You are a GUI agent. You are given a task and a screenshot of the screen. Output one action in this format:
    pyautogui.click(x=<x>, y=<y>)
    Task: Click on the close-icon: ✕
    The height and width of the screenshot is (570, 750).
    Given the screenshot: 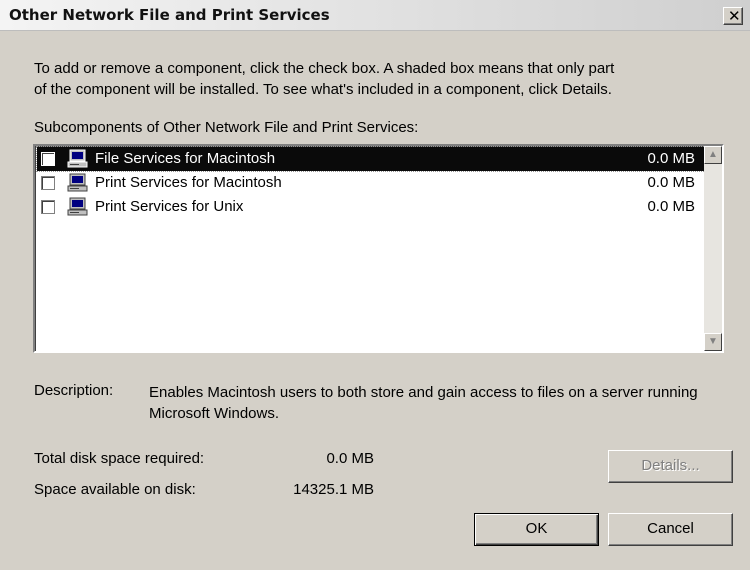 What is the action you would take?
    pyautogui.click(x=734, y=16)
    